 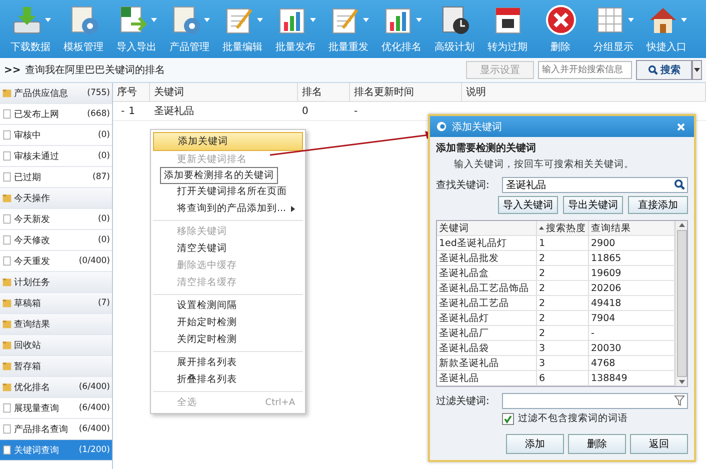 What do you see at coordinates (228, 248) in the screenshot?
I see `menu-item: 清空关键词` at bounding box center [228, 248].